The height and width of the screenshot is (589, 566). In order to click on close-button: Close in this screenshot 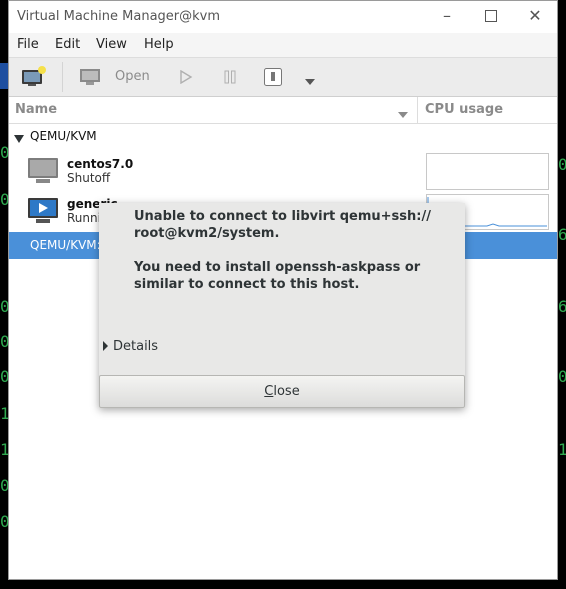, I will do `click(282, 391)`.